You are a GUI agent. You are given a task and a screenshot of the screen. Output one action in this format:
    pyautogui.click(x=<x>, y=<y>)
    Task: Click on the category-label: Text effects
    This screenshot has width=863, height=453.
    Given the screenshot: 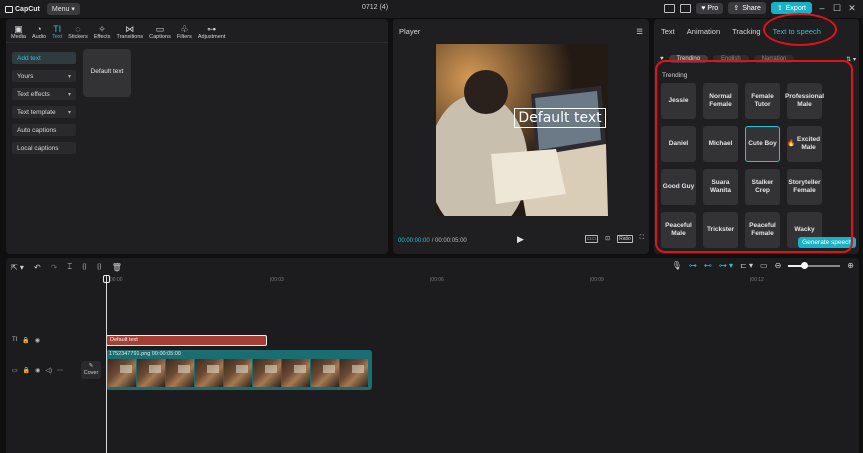 What is the action you would take?
    pyautogui.click(x=33, y=94)
    